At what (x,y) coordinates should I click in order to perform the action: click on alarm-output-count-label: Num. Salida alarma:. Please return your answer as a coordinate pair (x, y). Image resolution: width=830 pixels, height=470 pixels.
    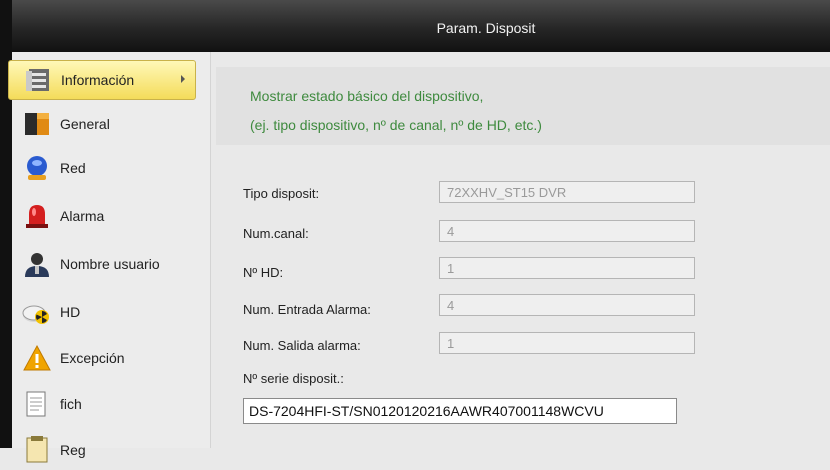
    Looking at the image, I should click on (302, 345).